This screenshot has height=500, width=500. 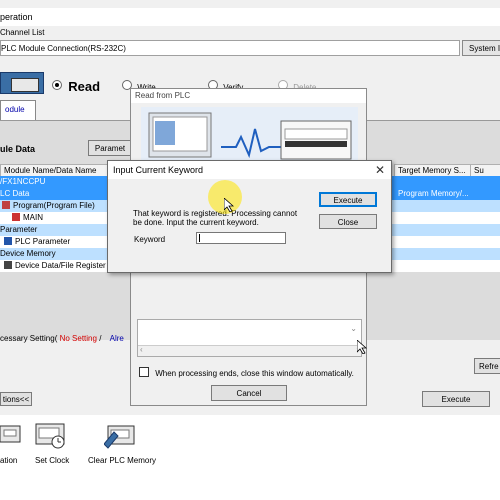 What do you see at coordinates (84, 86) in the screenshot?
I see `read-label: Read` at bounding box center [84, 86].